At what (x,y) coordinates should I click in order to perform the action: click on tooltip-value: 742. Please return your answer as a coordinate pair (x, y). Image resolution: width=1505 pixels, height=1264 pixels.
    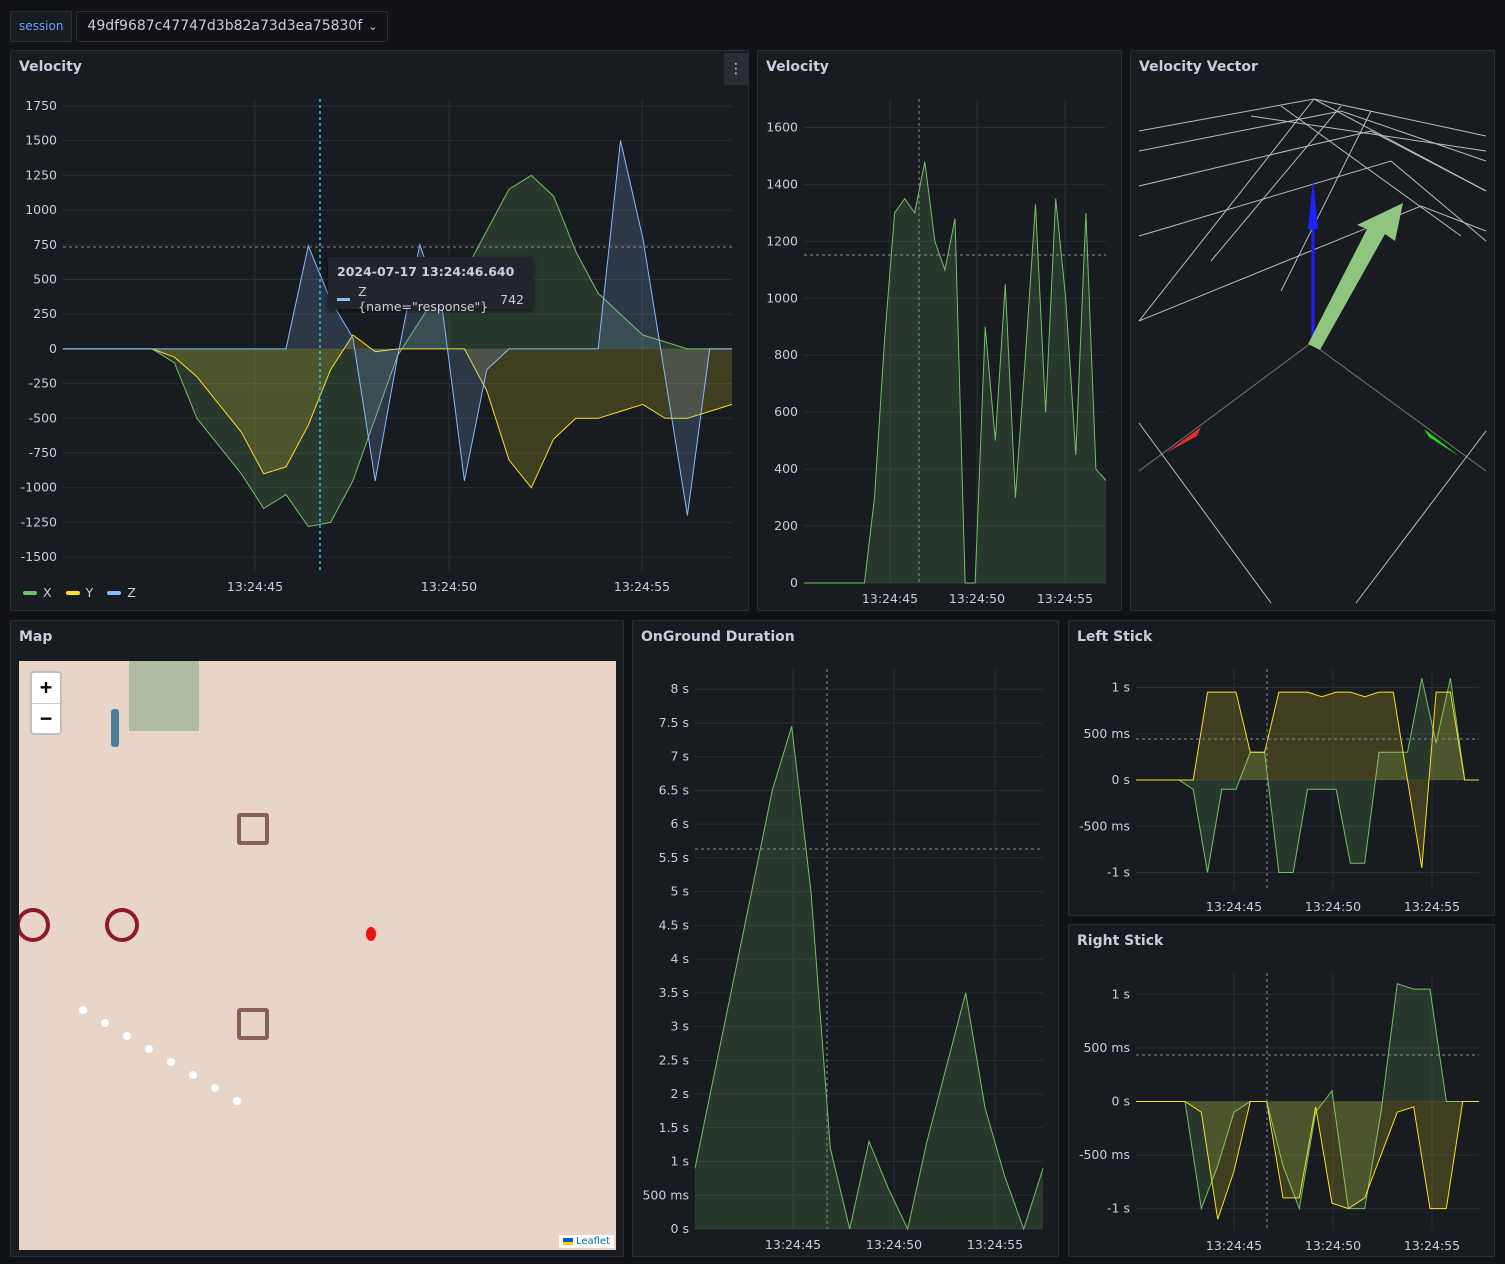
    Looking at the image, I should click on (512, 299).